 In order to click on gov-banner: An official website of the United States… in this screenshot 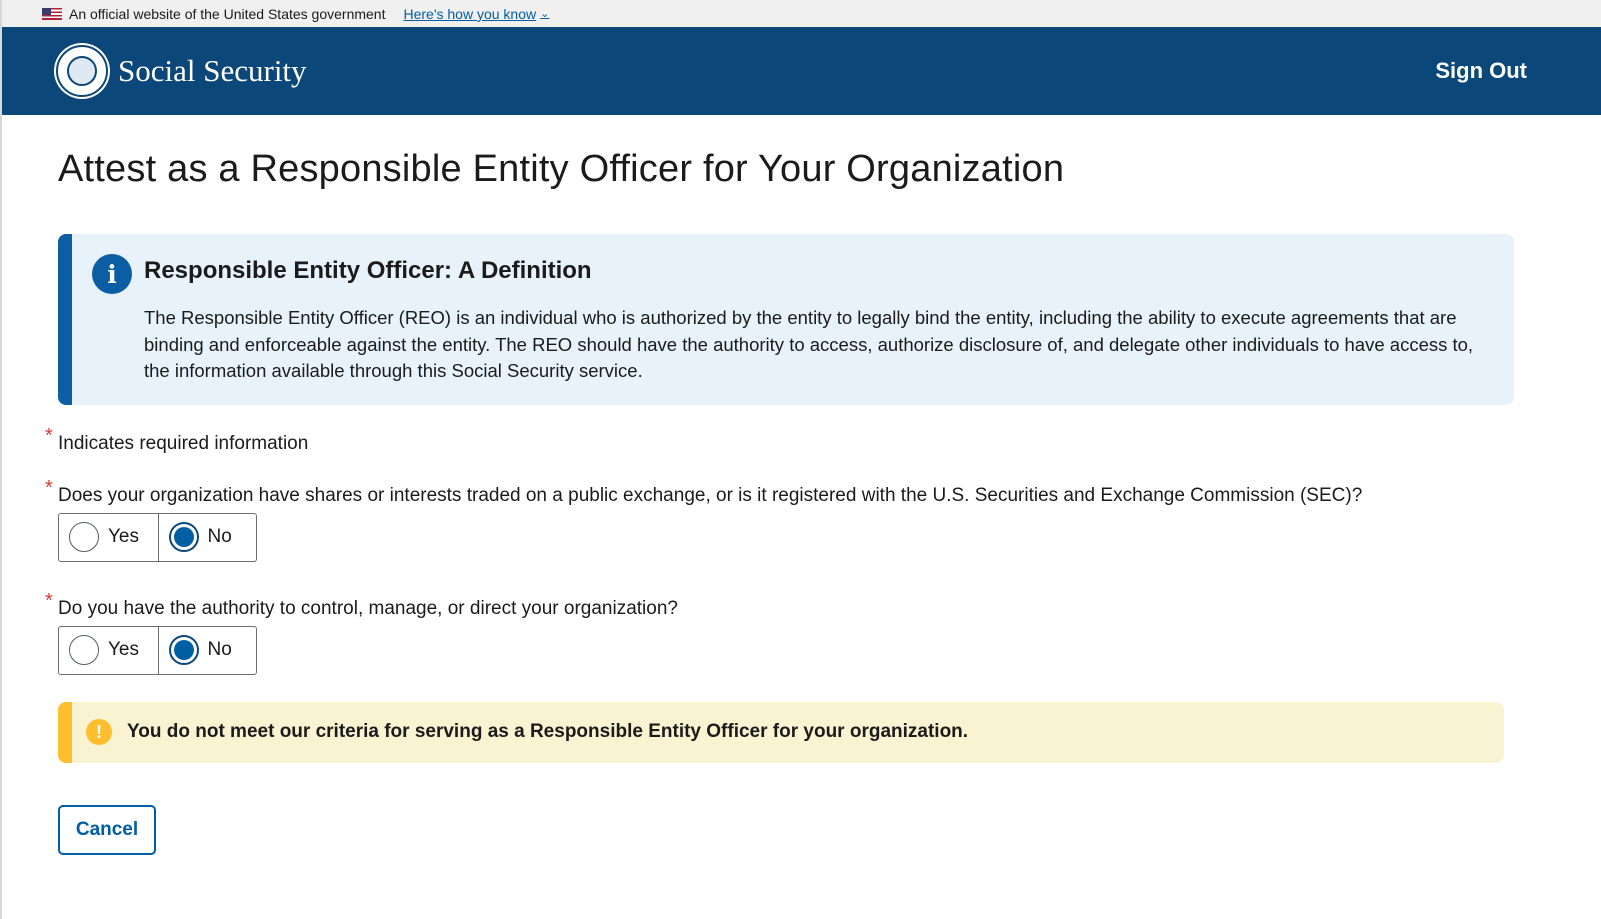, I will do `click(801, 13)`.